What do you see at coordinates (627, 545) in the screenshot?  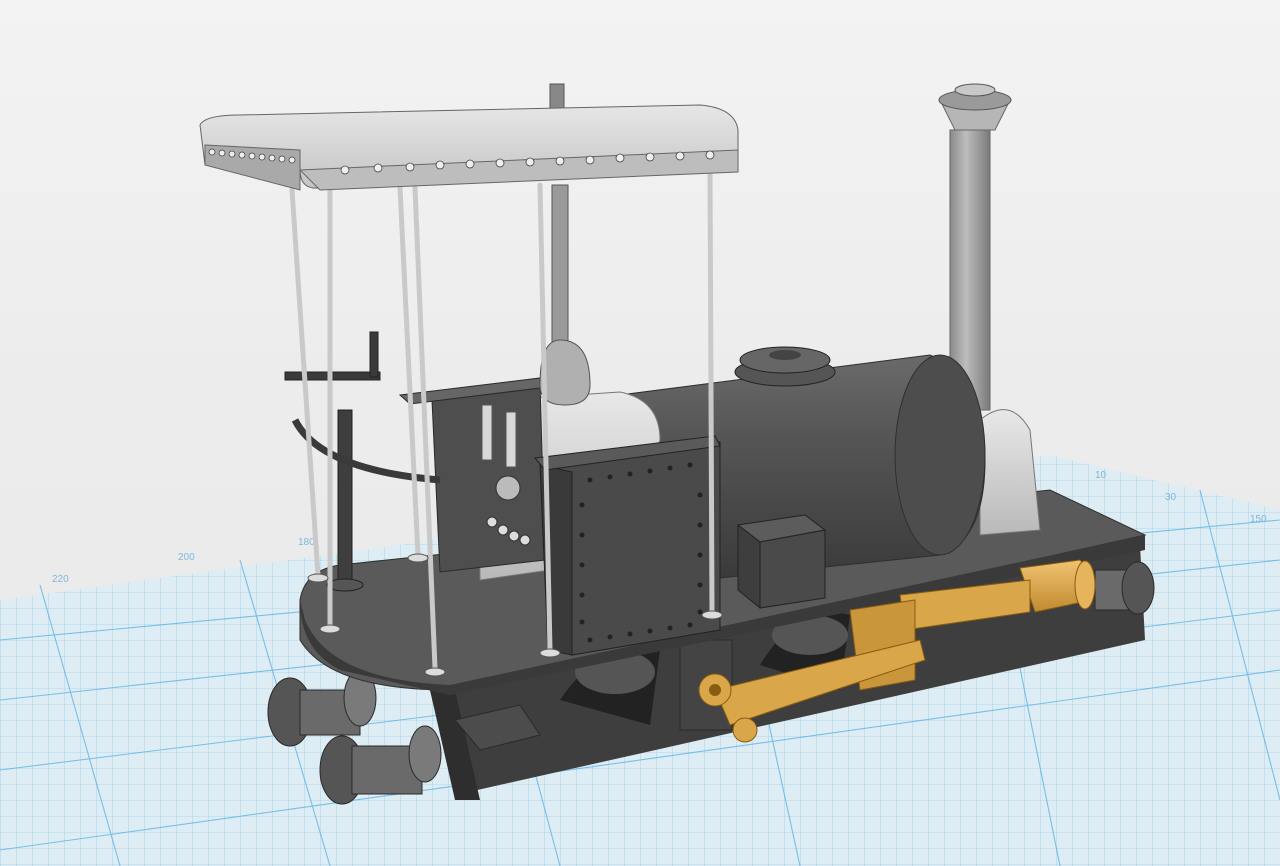 I see `cab-side-sheet` at bounding box center [627, 545].